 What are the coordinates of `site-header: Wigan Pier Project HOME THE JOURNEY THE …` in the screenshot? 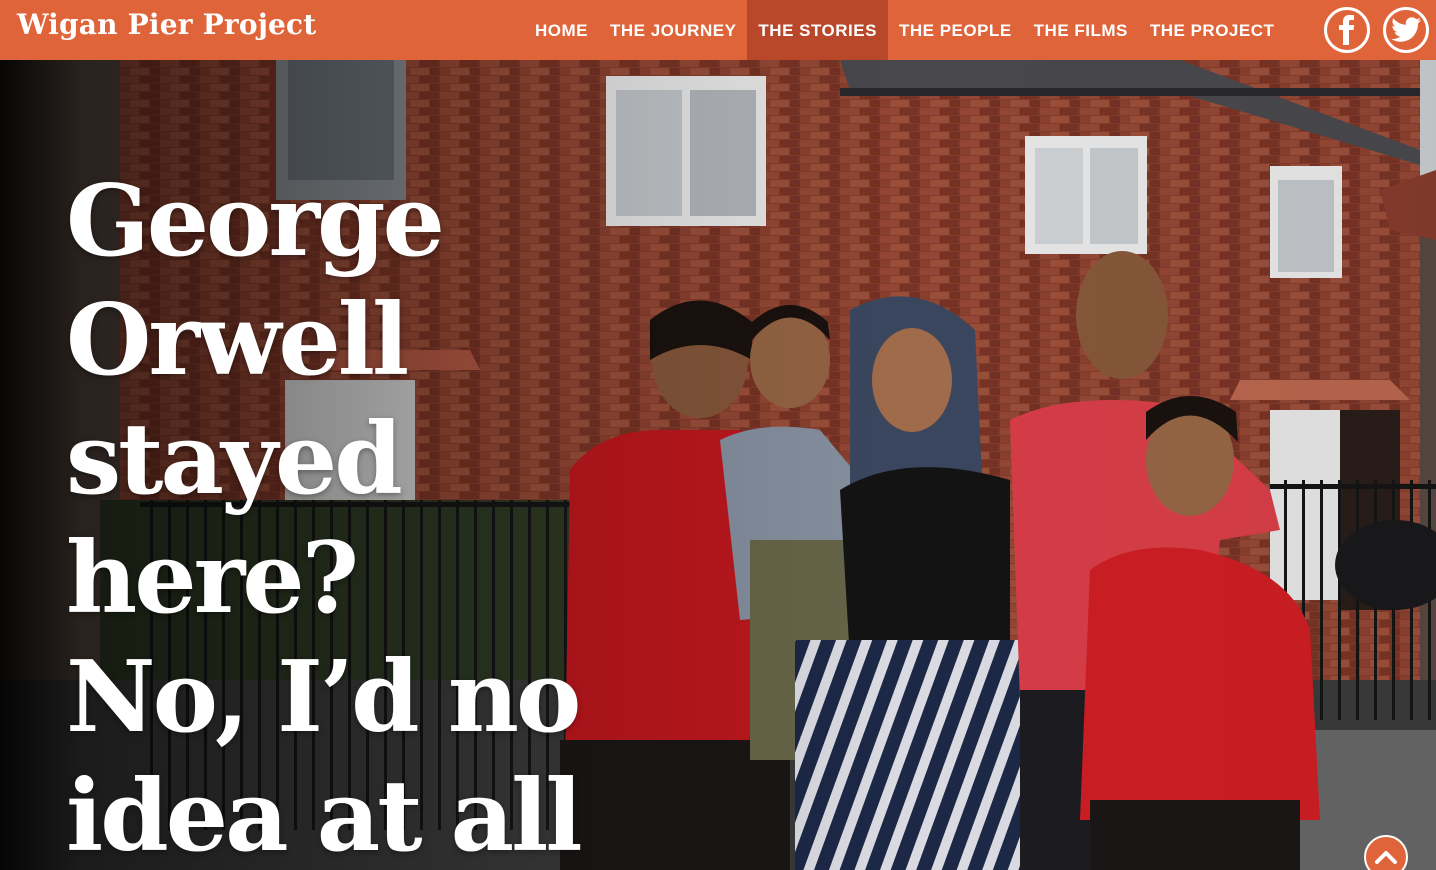 It's located at (718, 30).